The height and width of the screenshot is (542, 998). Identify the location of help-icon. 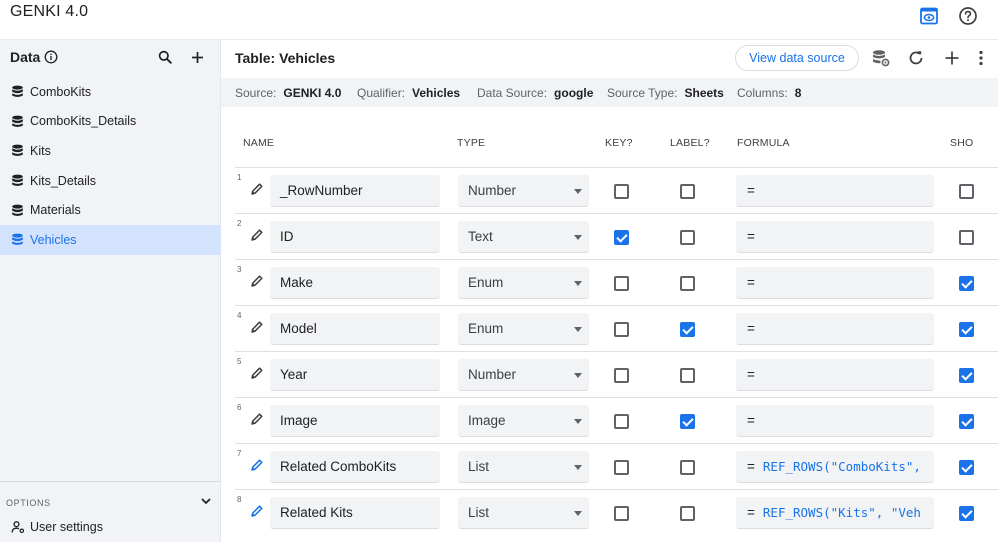
(968, 16).